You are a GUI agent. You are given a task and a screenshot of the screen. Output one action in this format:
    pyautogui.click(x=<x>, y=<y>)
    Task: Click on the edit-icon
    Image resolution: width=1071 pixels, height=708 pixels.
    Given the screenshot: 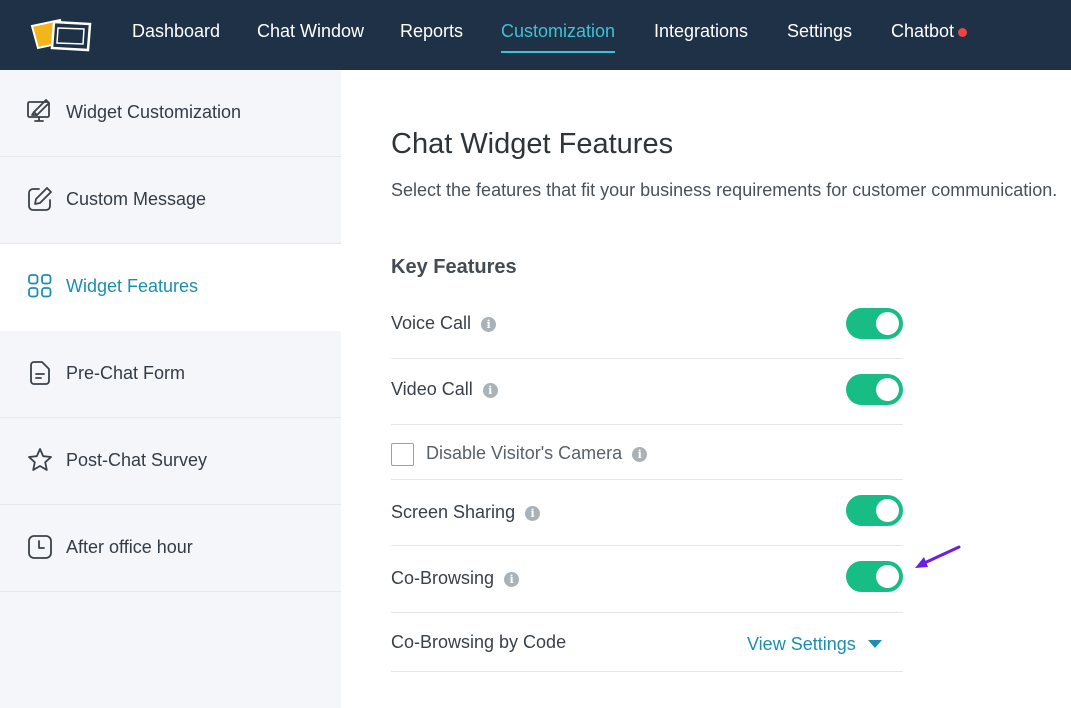 What is the action you would take?
    pyautogui.click(x=40, y=199)
    